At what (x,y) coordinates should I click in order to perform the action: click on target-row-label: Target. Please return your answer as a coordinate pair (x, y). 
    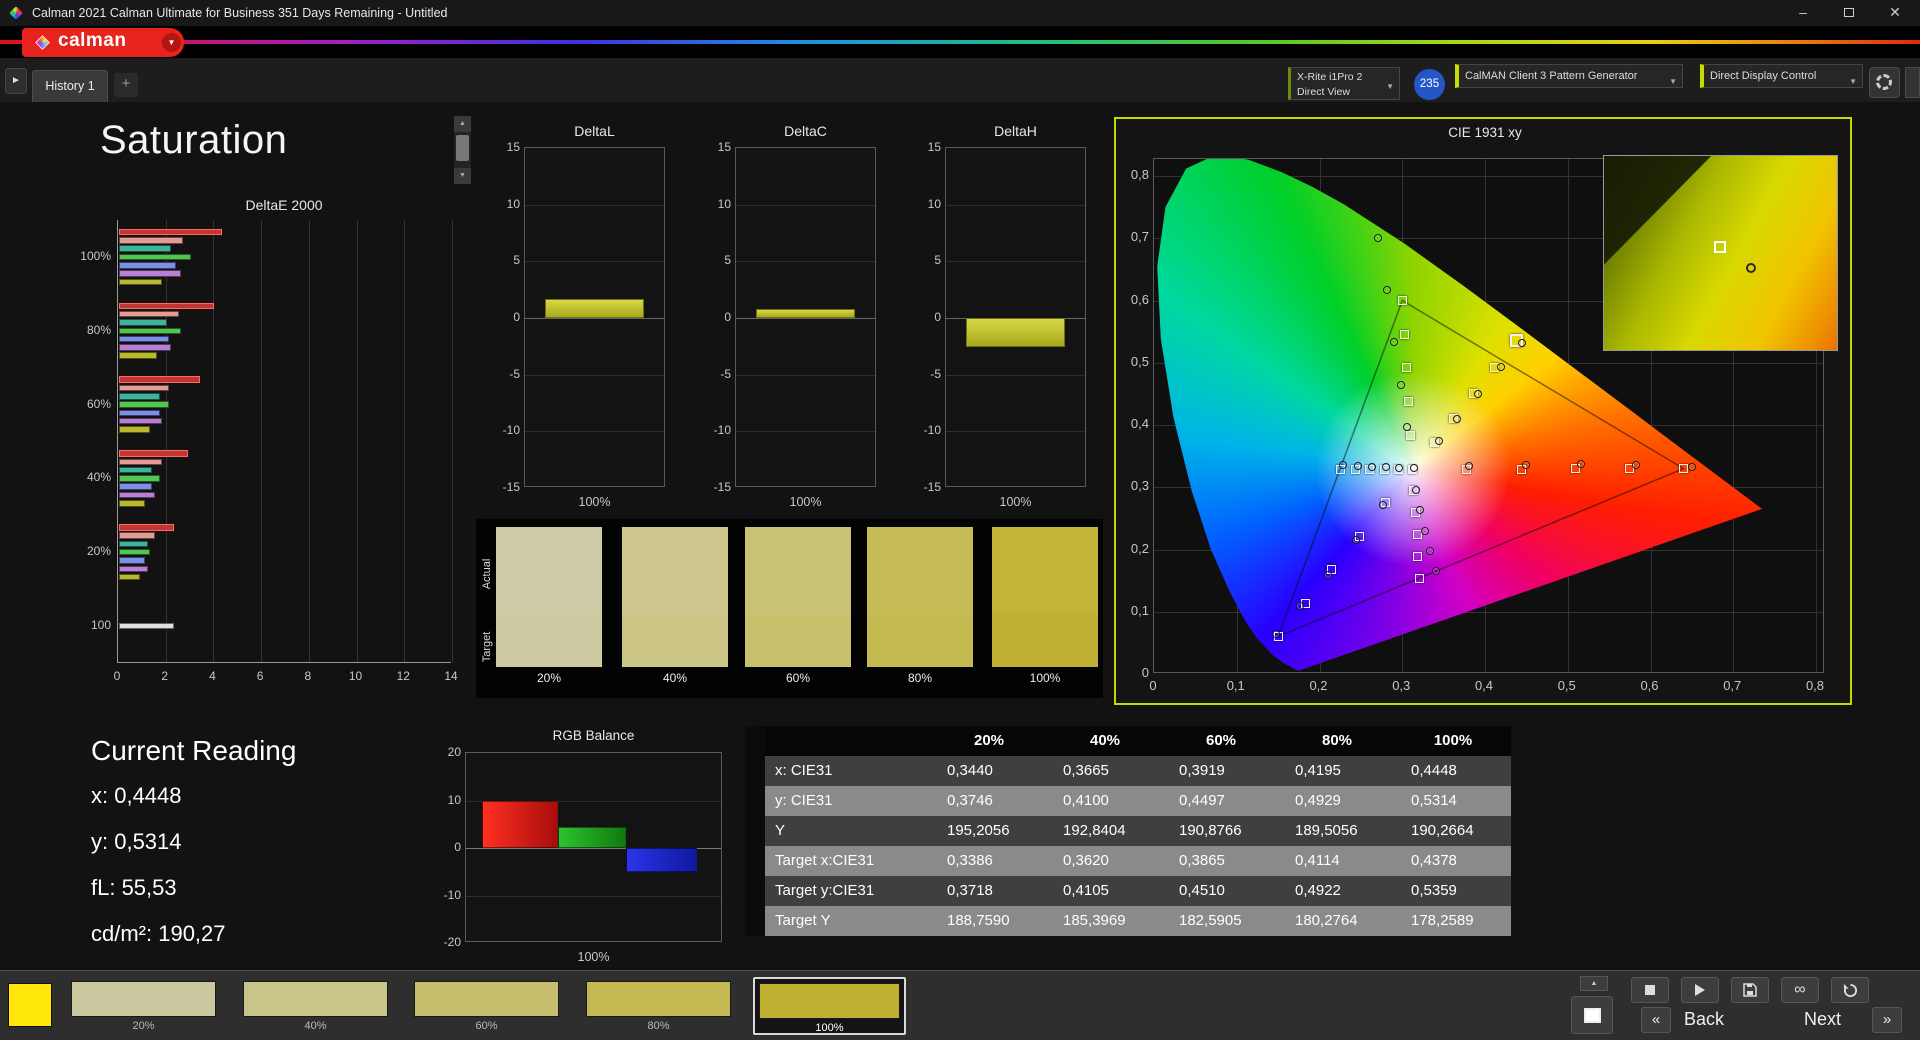
    Looking at the image, I should click on (487, 647).